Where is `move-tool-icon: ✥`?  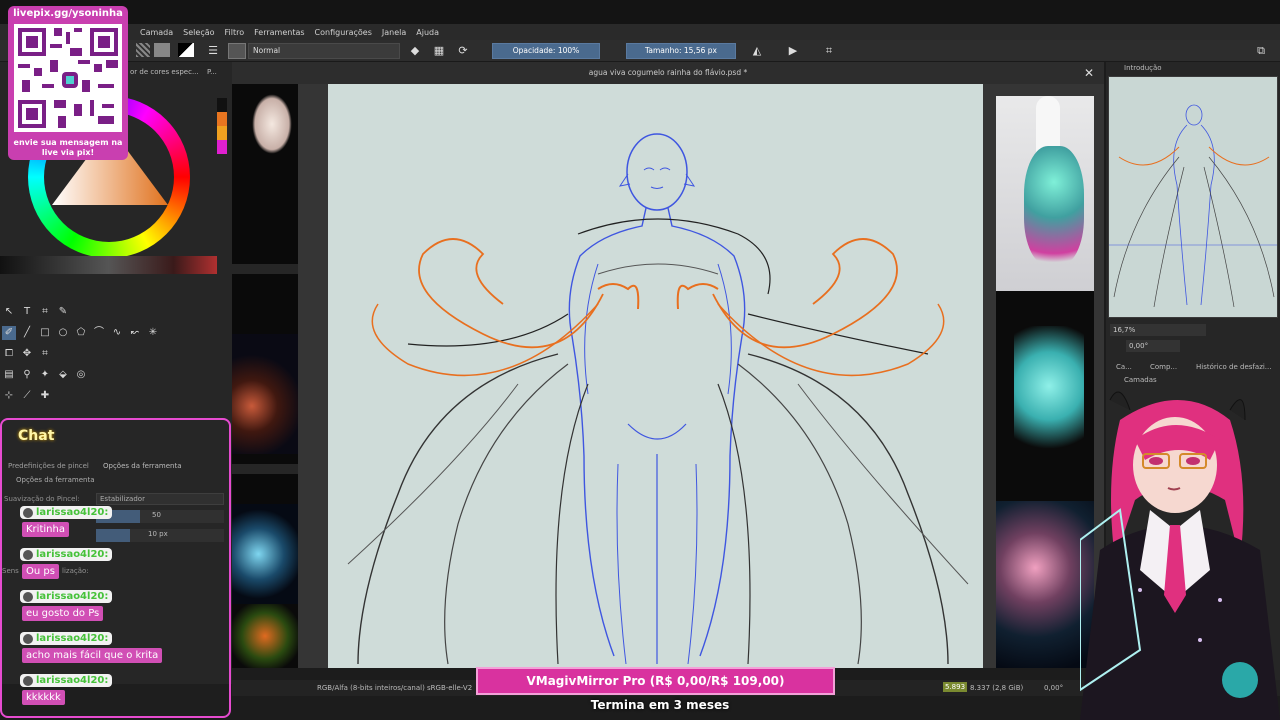 move-tool-icon: ✥ is located at coordinates (27, 354).